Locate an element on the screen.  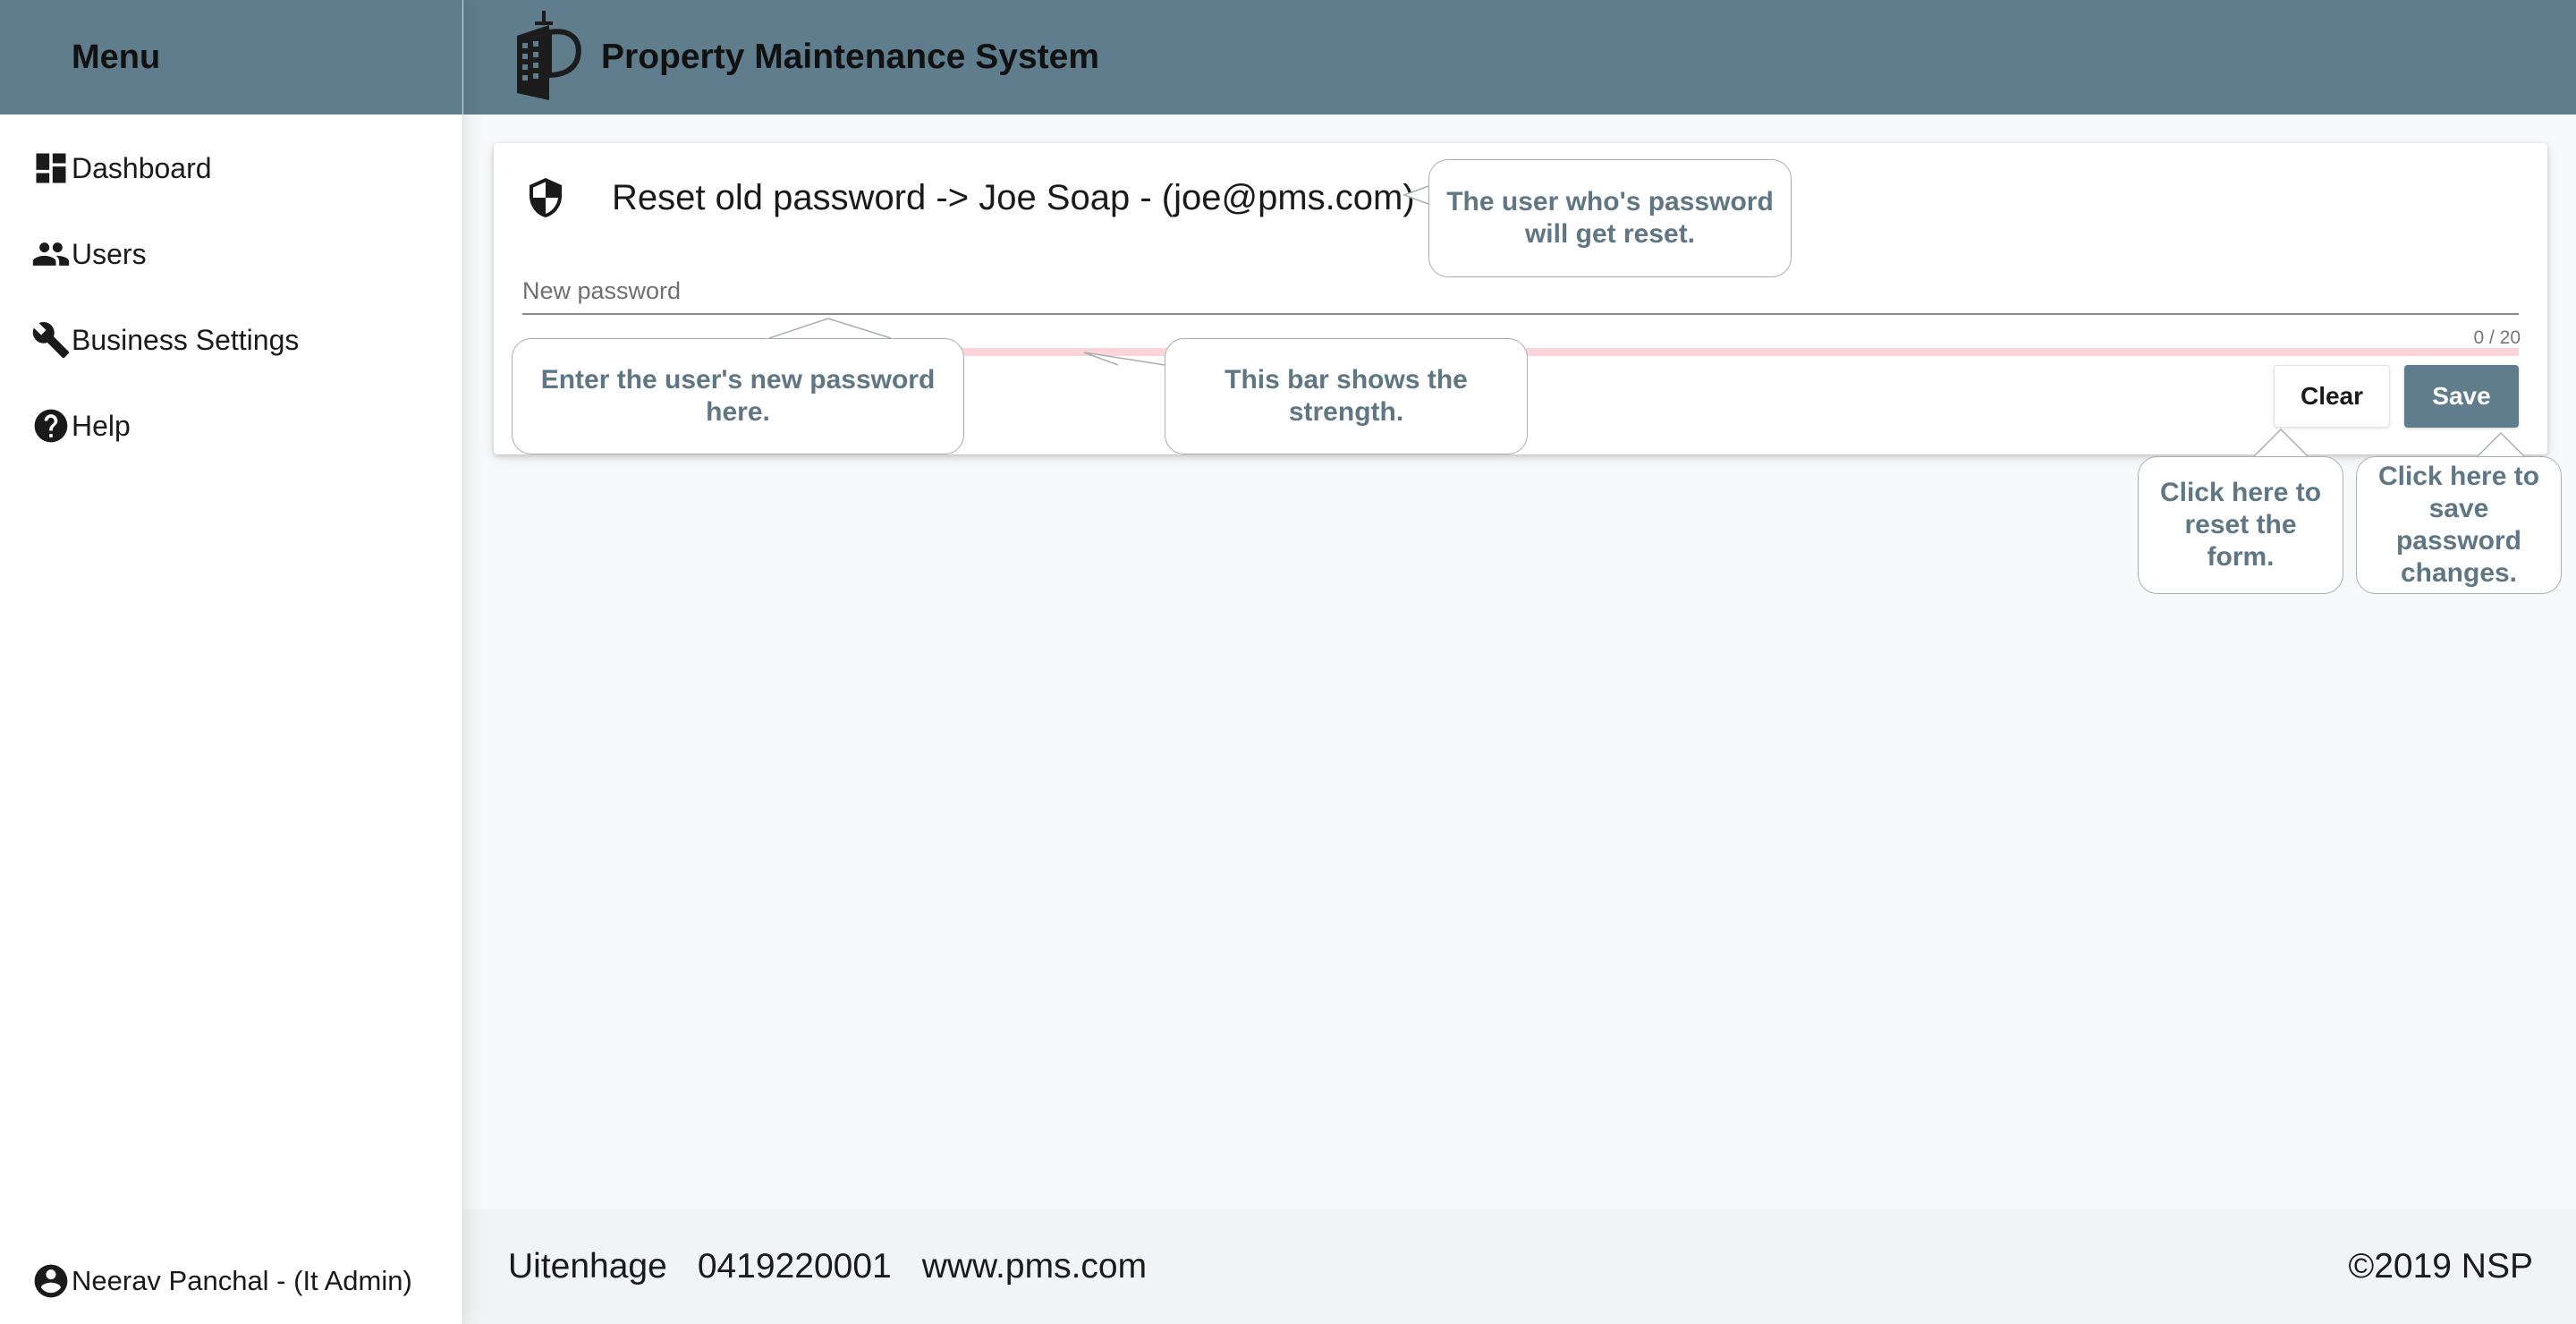
sidebar-user-label: Neerav Panchal - (It Admin) is located at coordinates (242, 1280).